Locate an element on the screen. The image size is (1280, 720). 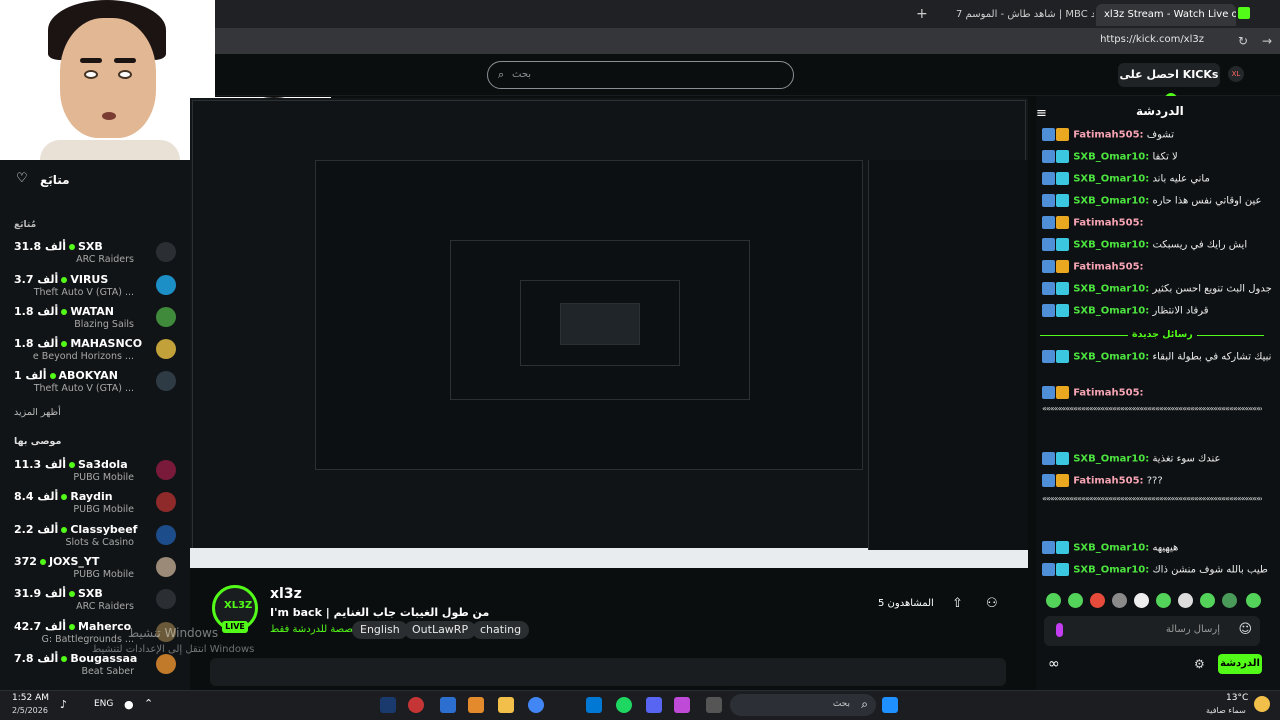
file-explorer-icon is located at coordinates (506, 705).